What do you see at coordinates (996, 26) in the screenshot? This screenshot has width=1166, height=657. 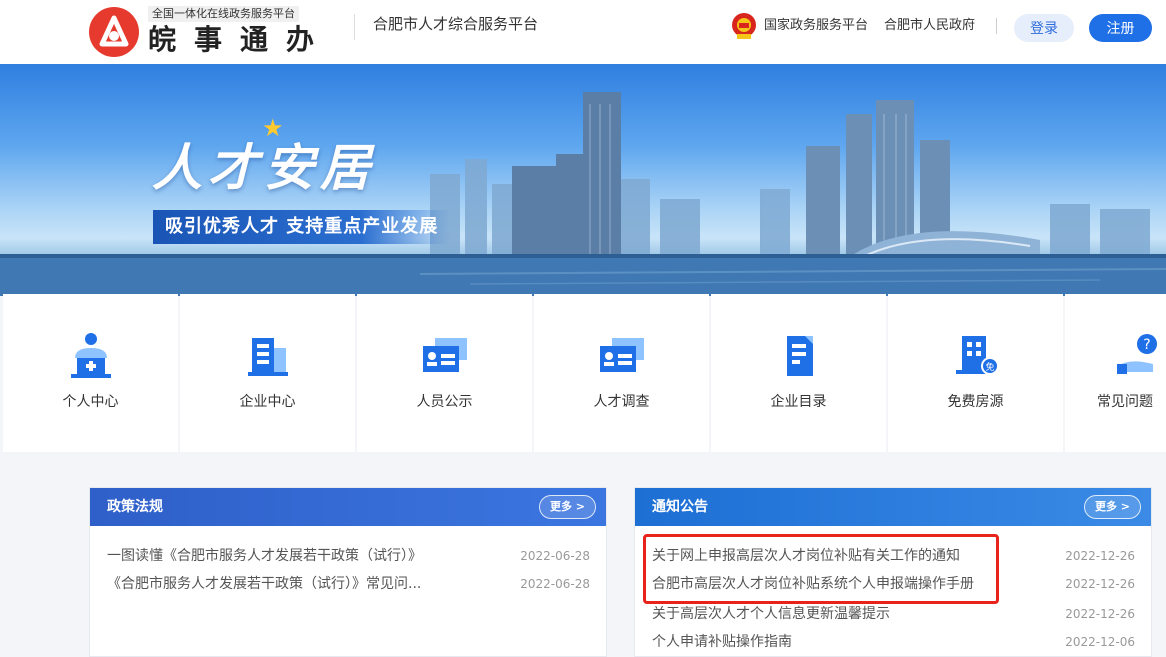 I see `header-separator` at bounding box center [996, 26].